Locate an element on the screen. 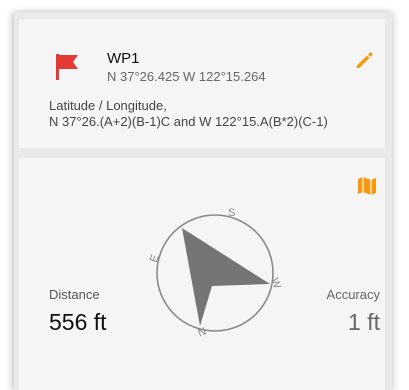  direction-arrow is located at coordinates (226, 277).